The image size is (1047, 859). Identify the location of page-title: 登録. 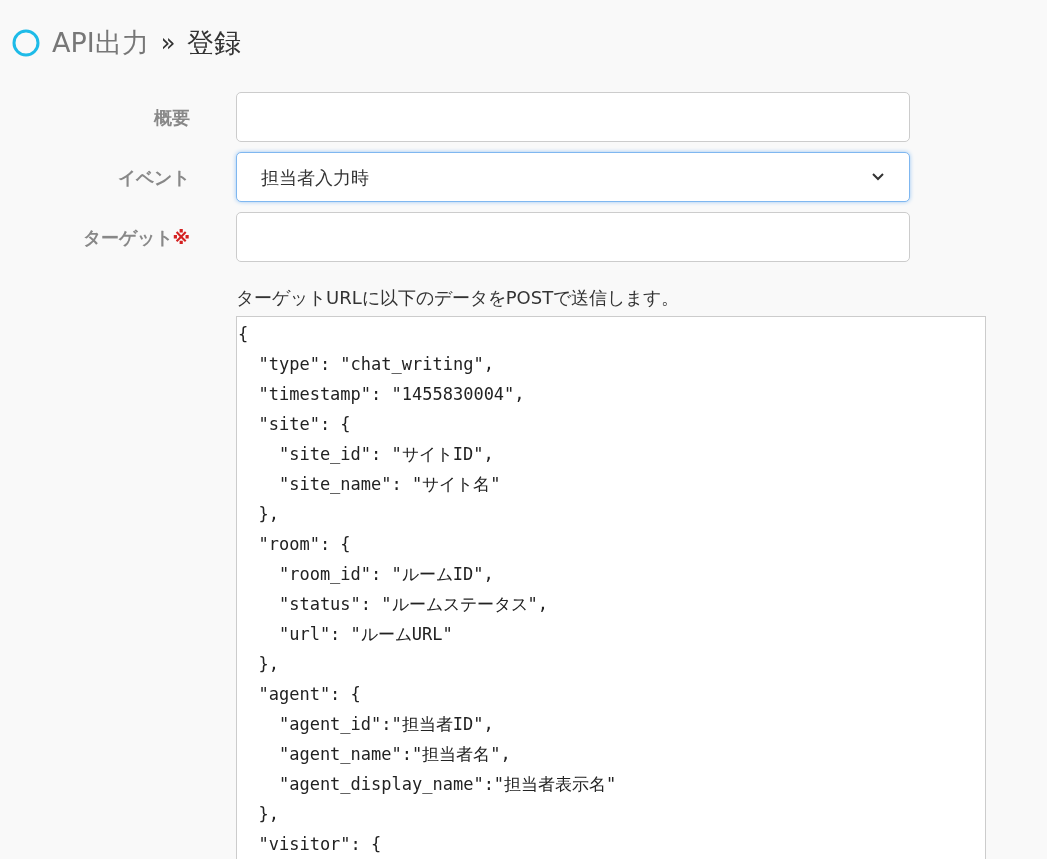
(214, 42).